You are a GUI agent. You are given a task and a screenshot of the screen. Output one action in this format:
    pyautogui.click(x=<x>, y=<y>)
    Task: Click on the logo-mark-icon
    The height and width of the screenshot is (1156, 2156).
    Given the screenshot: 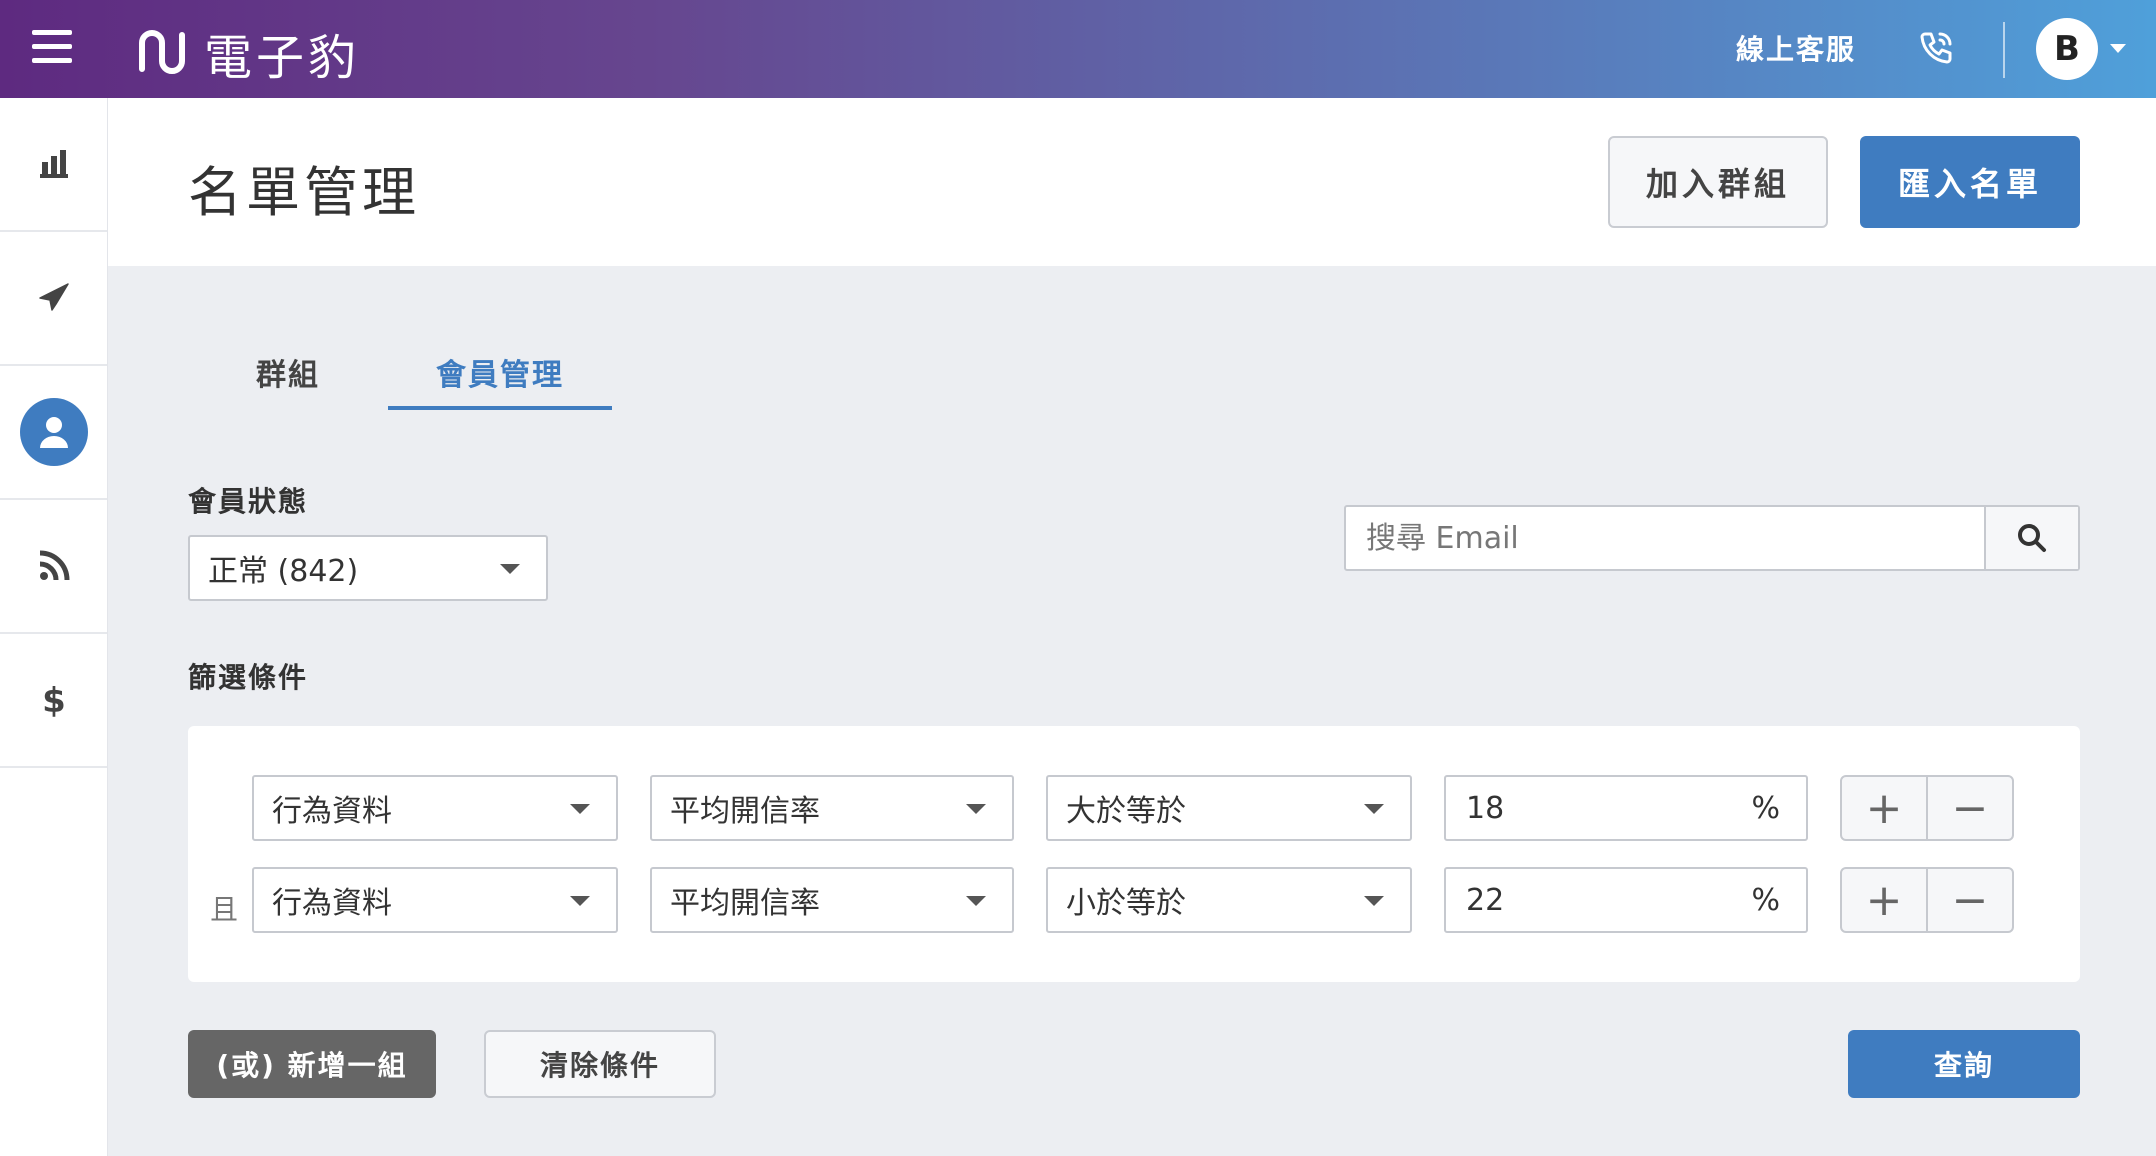 What is the action you would take?
    pyautogui.click(x=162, y=52)
    